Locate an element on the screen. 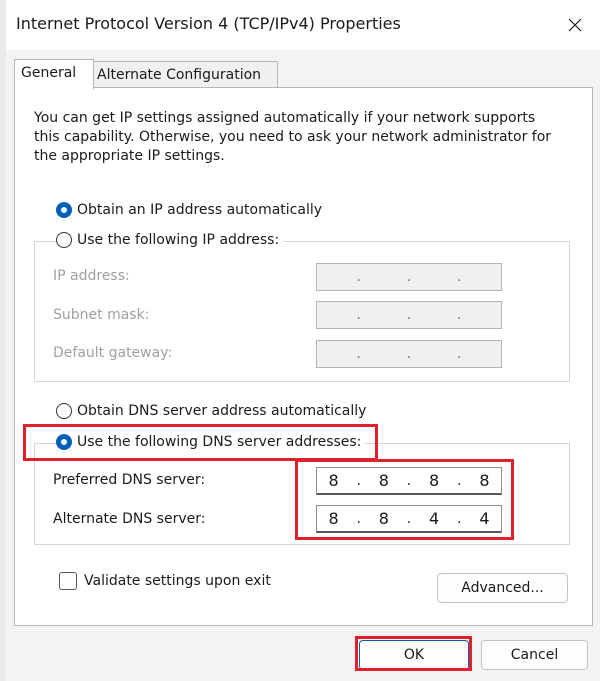 The width and height of the screenshot is (600, 681). use-following-ip-label: Use the following IP address: is located at coordinates (178, 240).